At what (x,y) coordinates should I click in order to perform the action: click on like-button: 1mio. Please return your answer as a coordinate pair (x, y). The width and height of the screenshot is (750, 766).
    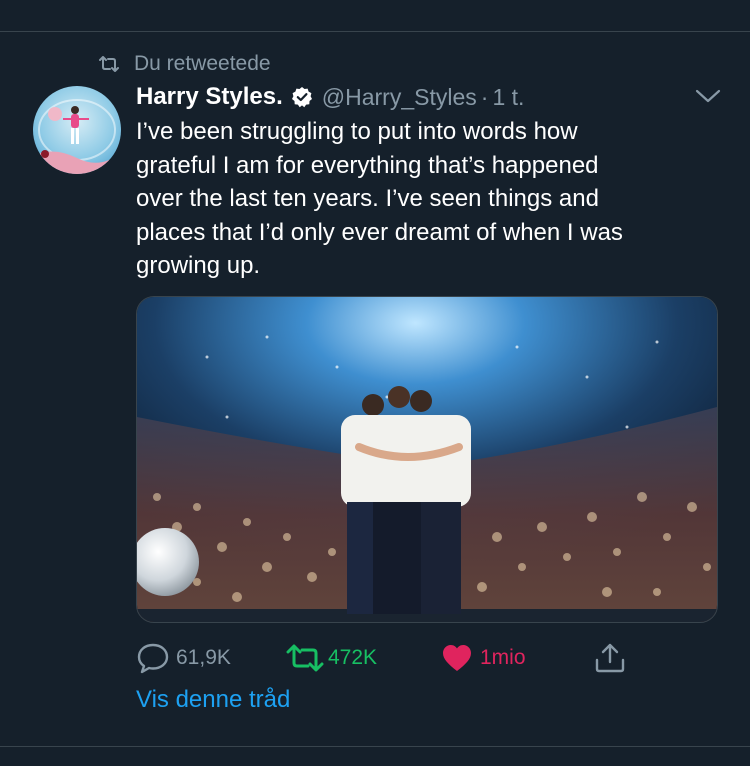
    Looking at the image, I should click on (484, 658).